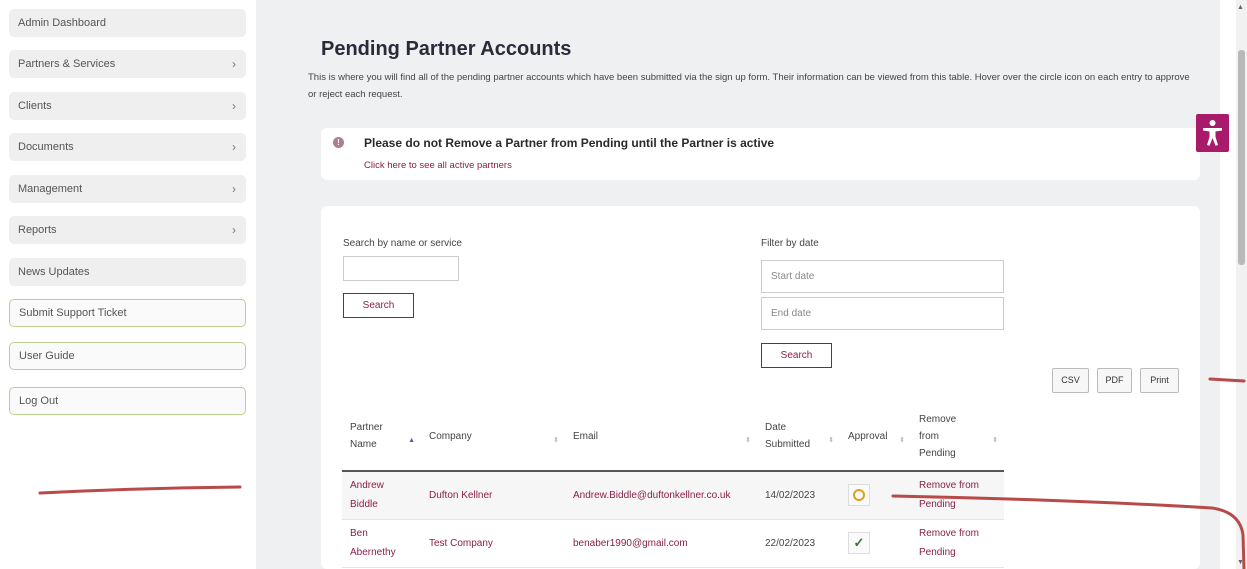 Image resolution: width=1247 pixels, height=569 pixels. I want to click on checkmark-icon: ✓, so click(859, 542).